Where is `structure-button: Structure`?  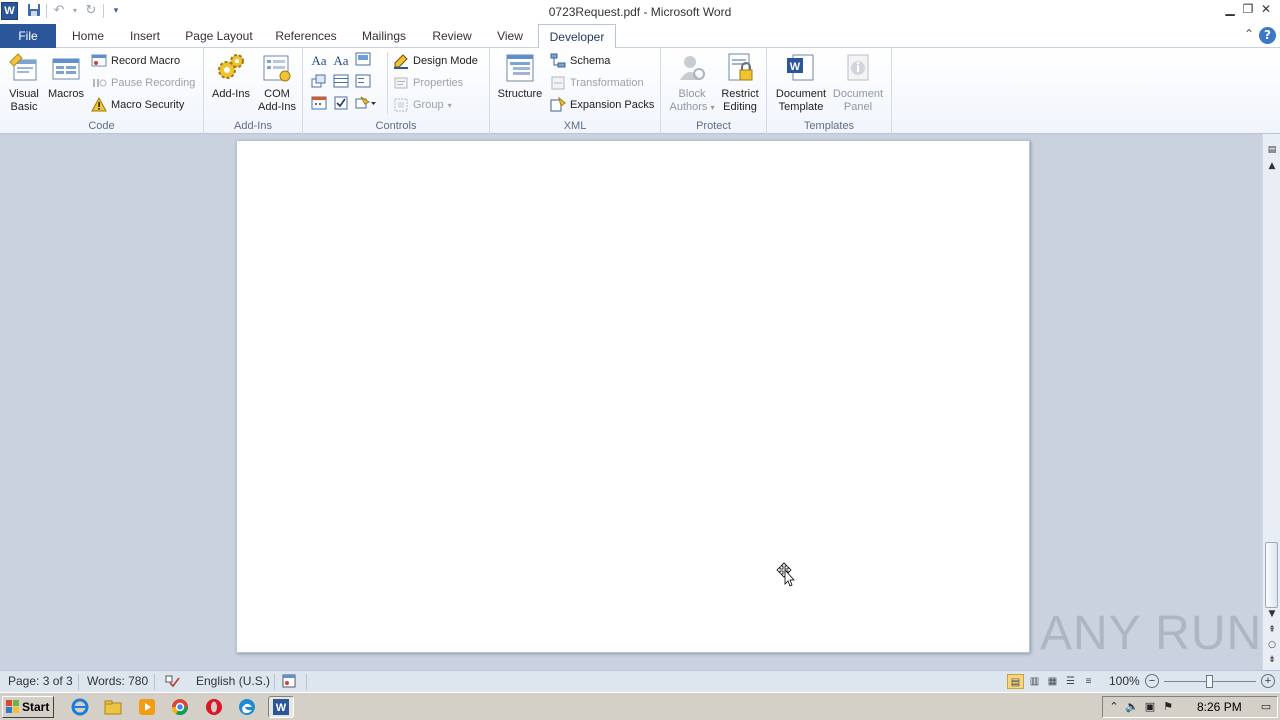
structure-button: Structure is located at coordinates (520, 76).